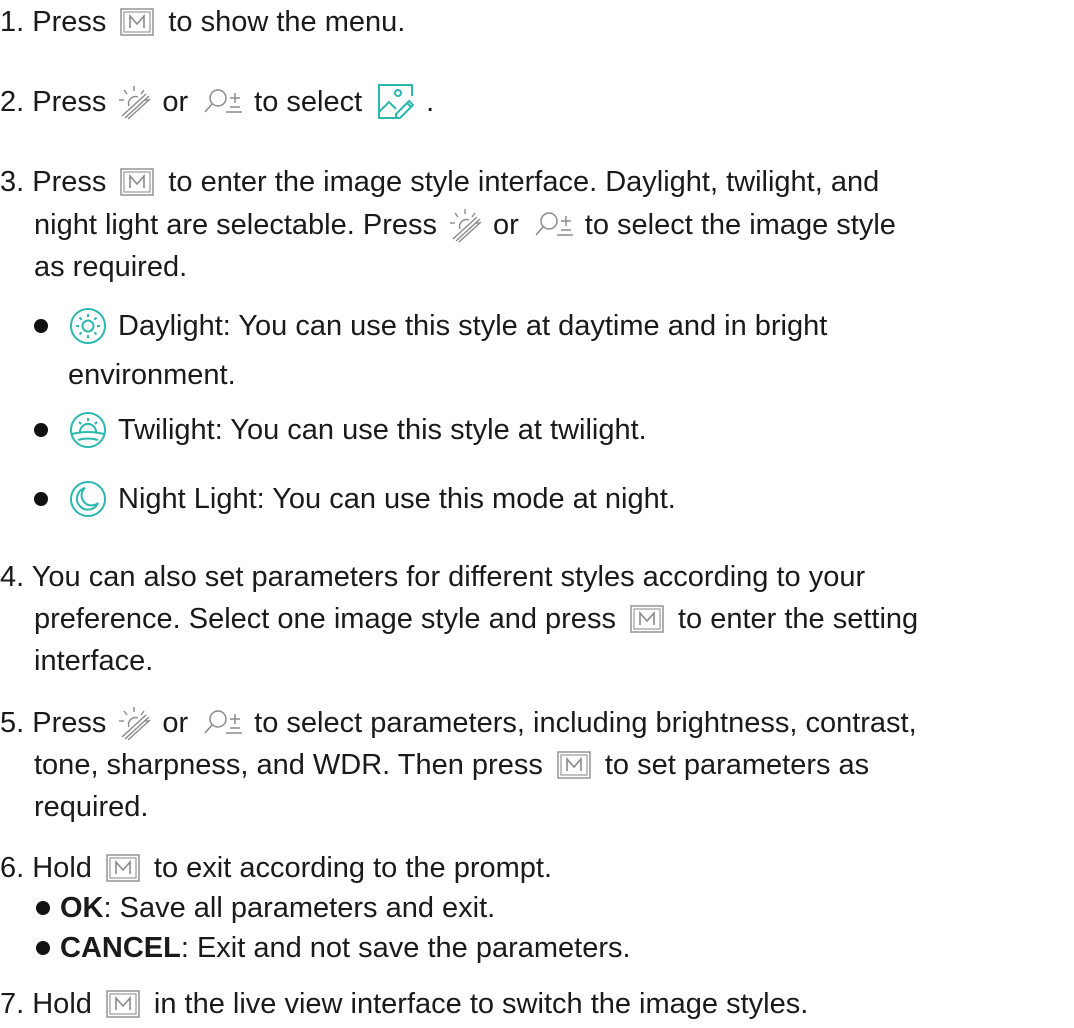  I want to click on step-6-text-1: to exit according to the prompt., so click(353, 868).